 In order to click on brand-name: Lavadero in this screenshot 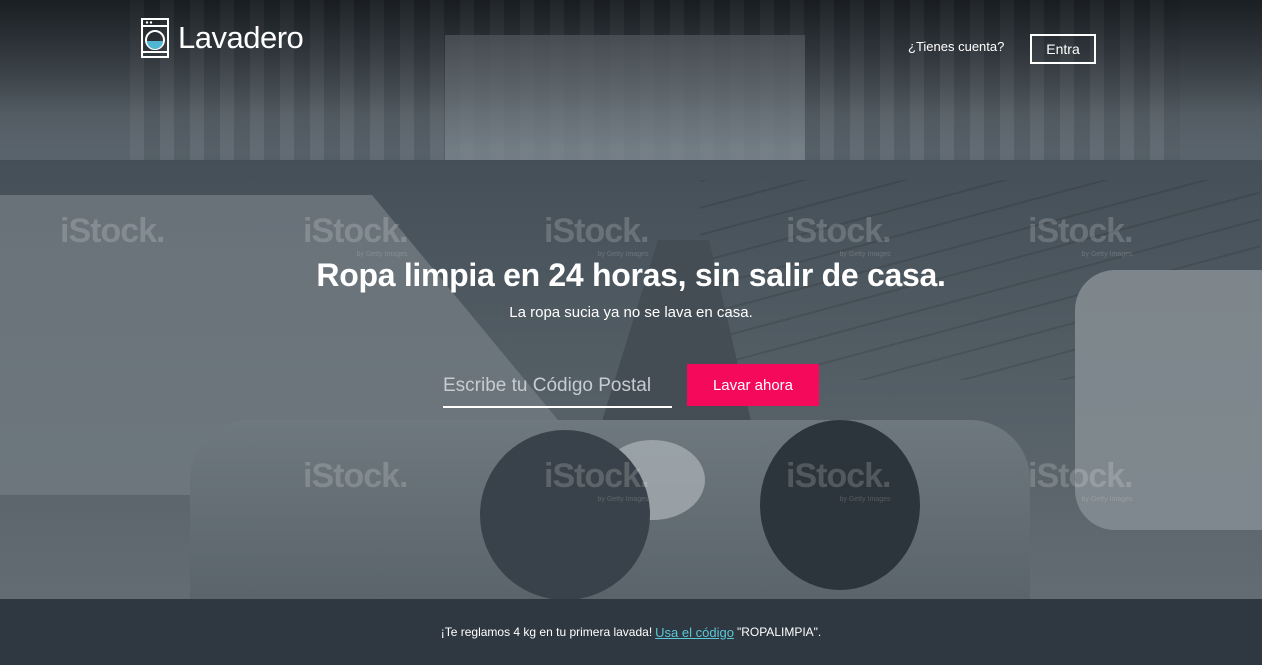, I will do `click(241, 37)`.